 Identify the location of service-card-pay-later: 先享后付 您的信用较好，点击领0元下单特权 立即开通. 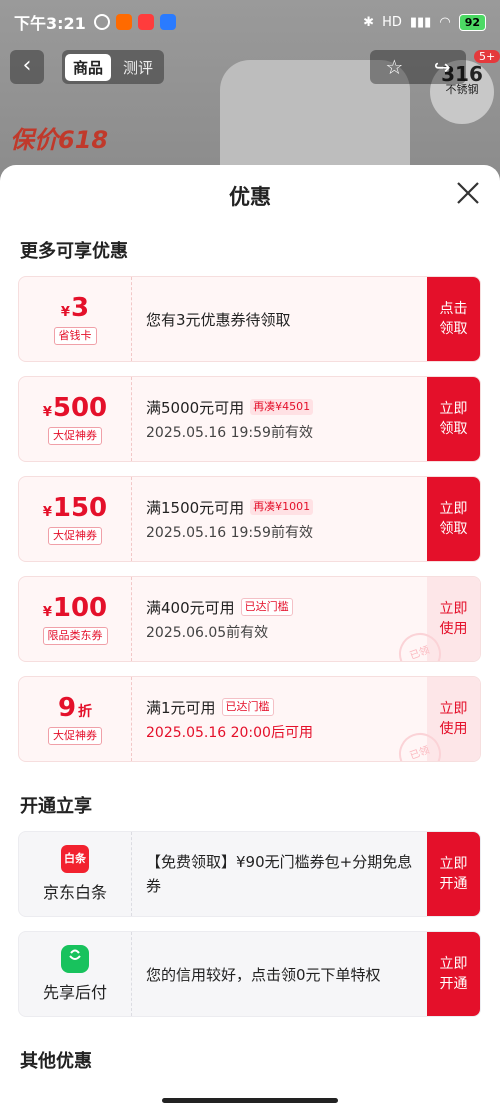
(249, 974).